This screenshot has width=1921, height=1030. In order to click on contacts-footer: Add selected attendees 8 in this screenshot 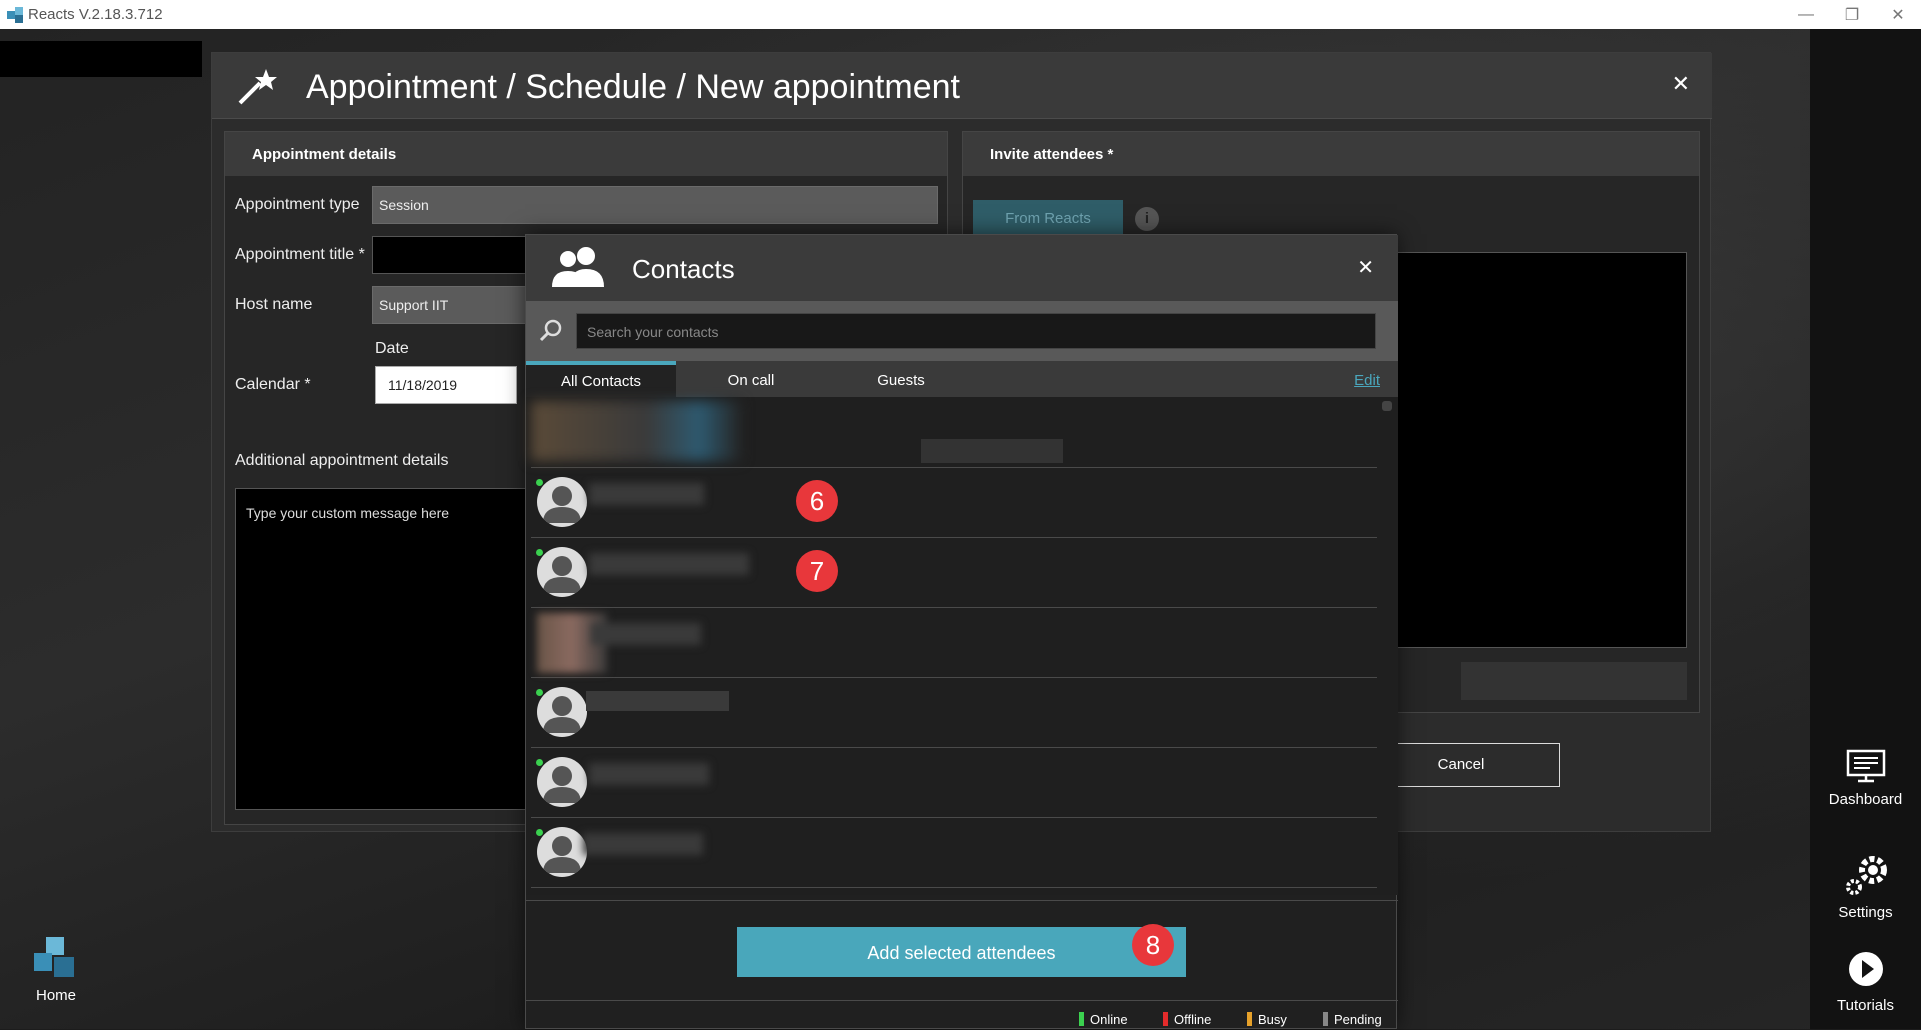, I will do `click(962, 950)`.